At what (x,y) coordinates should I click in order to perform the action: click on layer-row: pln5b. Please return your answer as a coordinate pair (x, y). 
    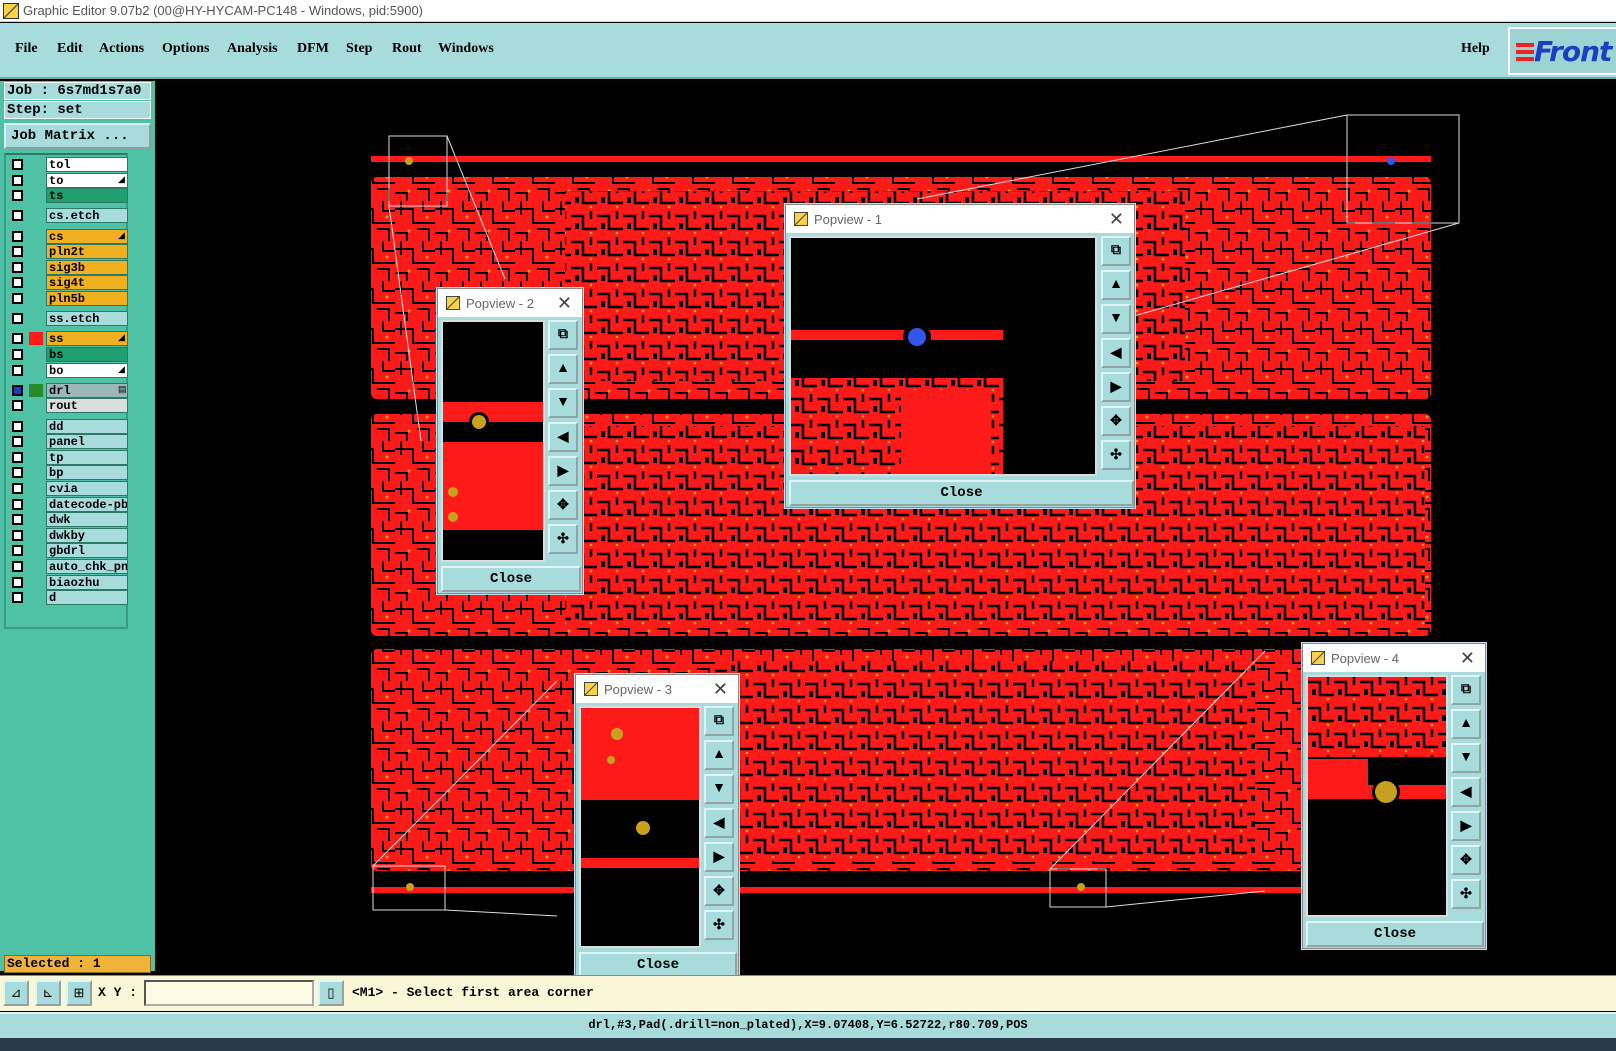
    Looking at the image, I should click on (69, 298).